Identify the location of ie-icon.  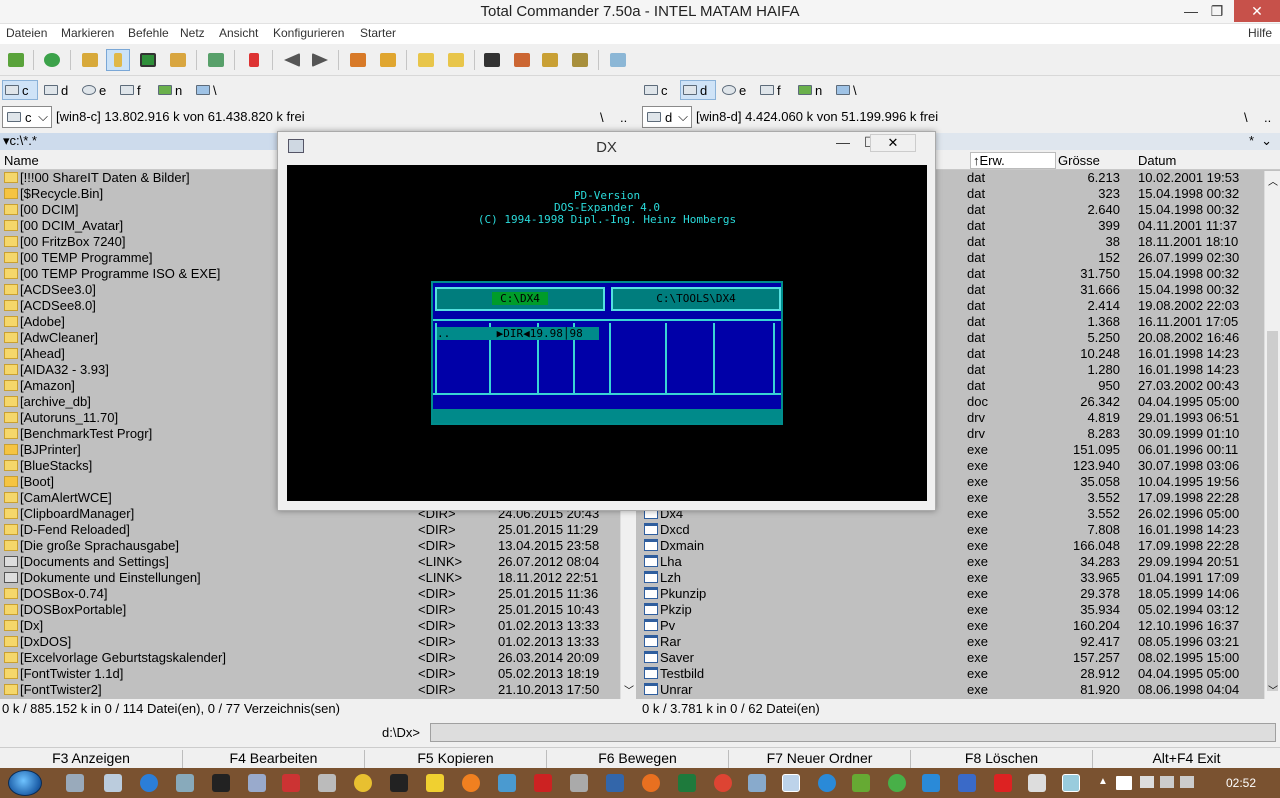
(149, 783).